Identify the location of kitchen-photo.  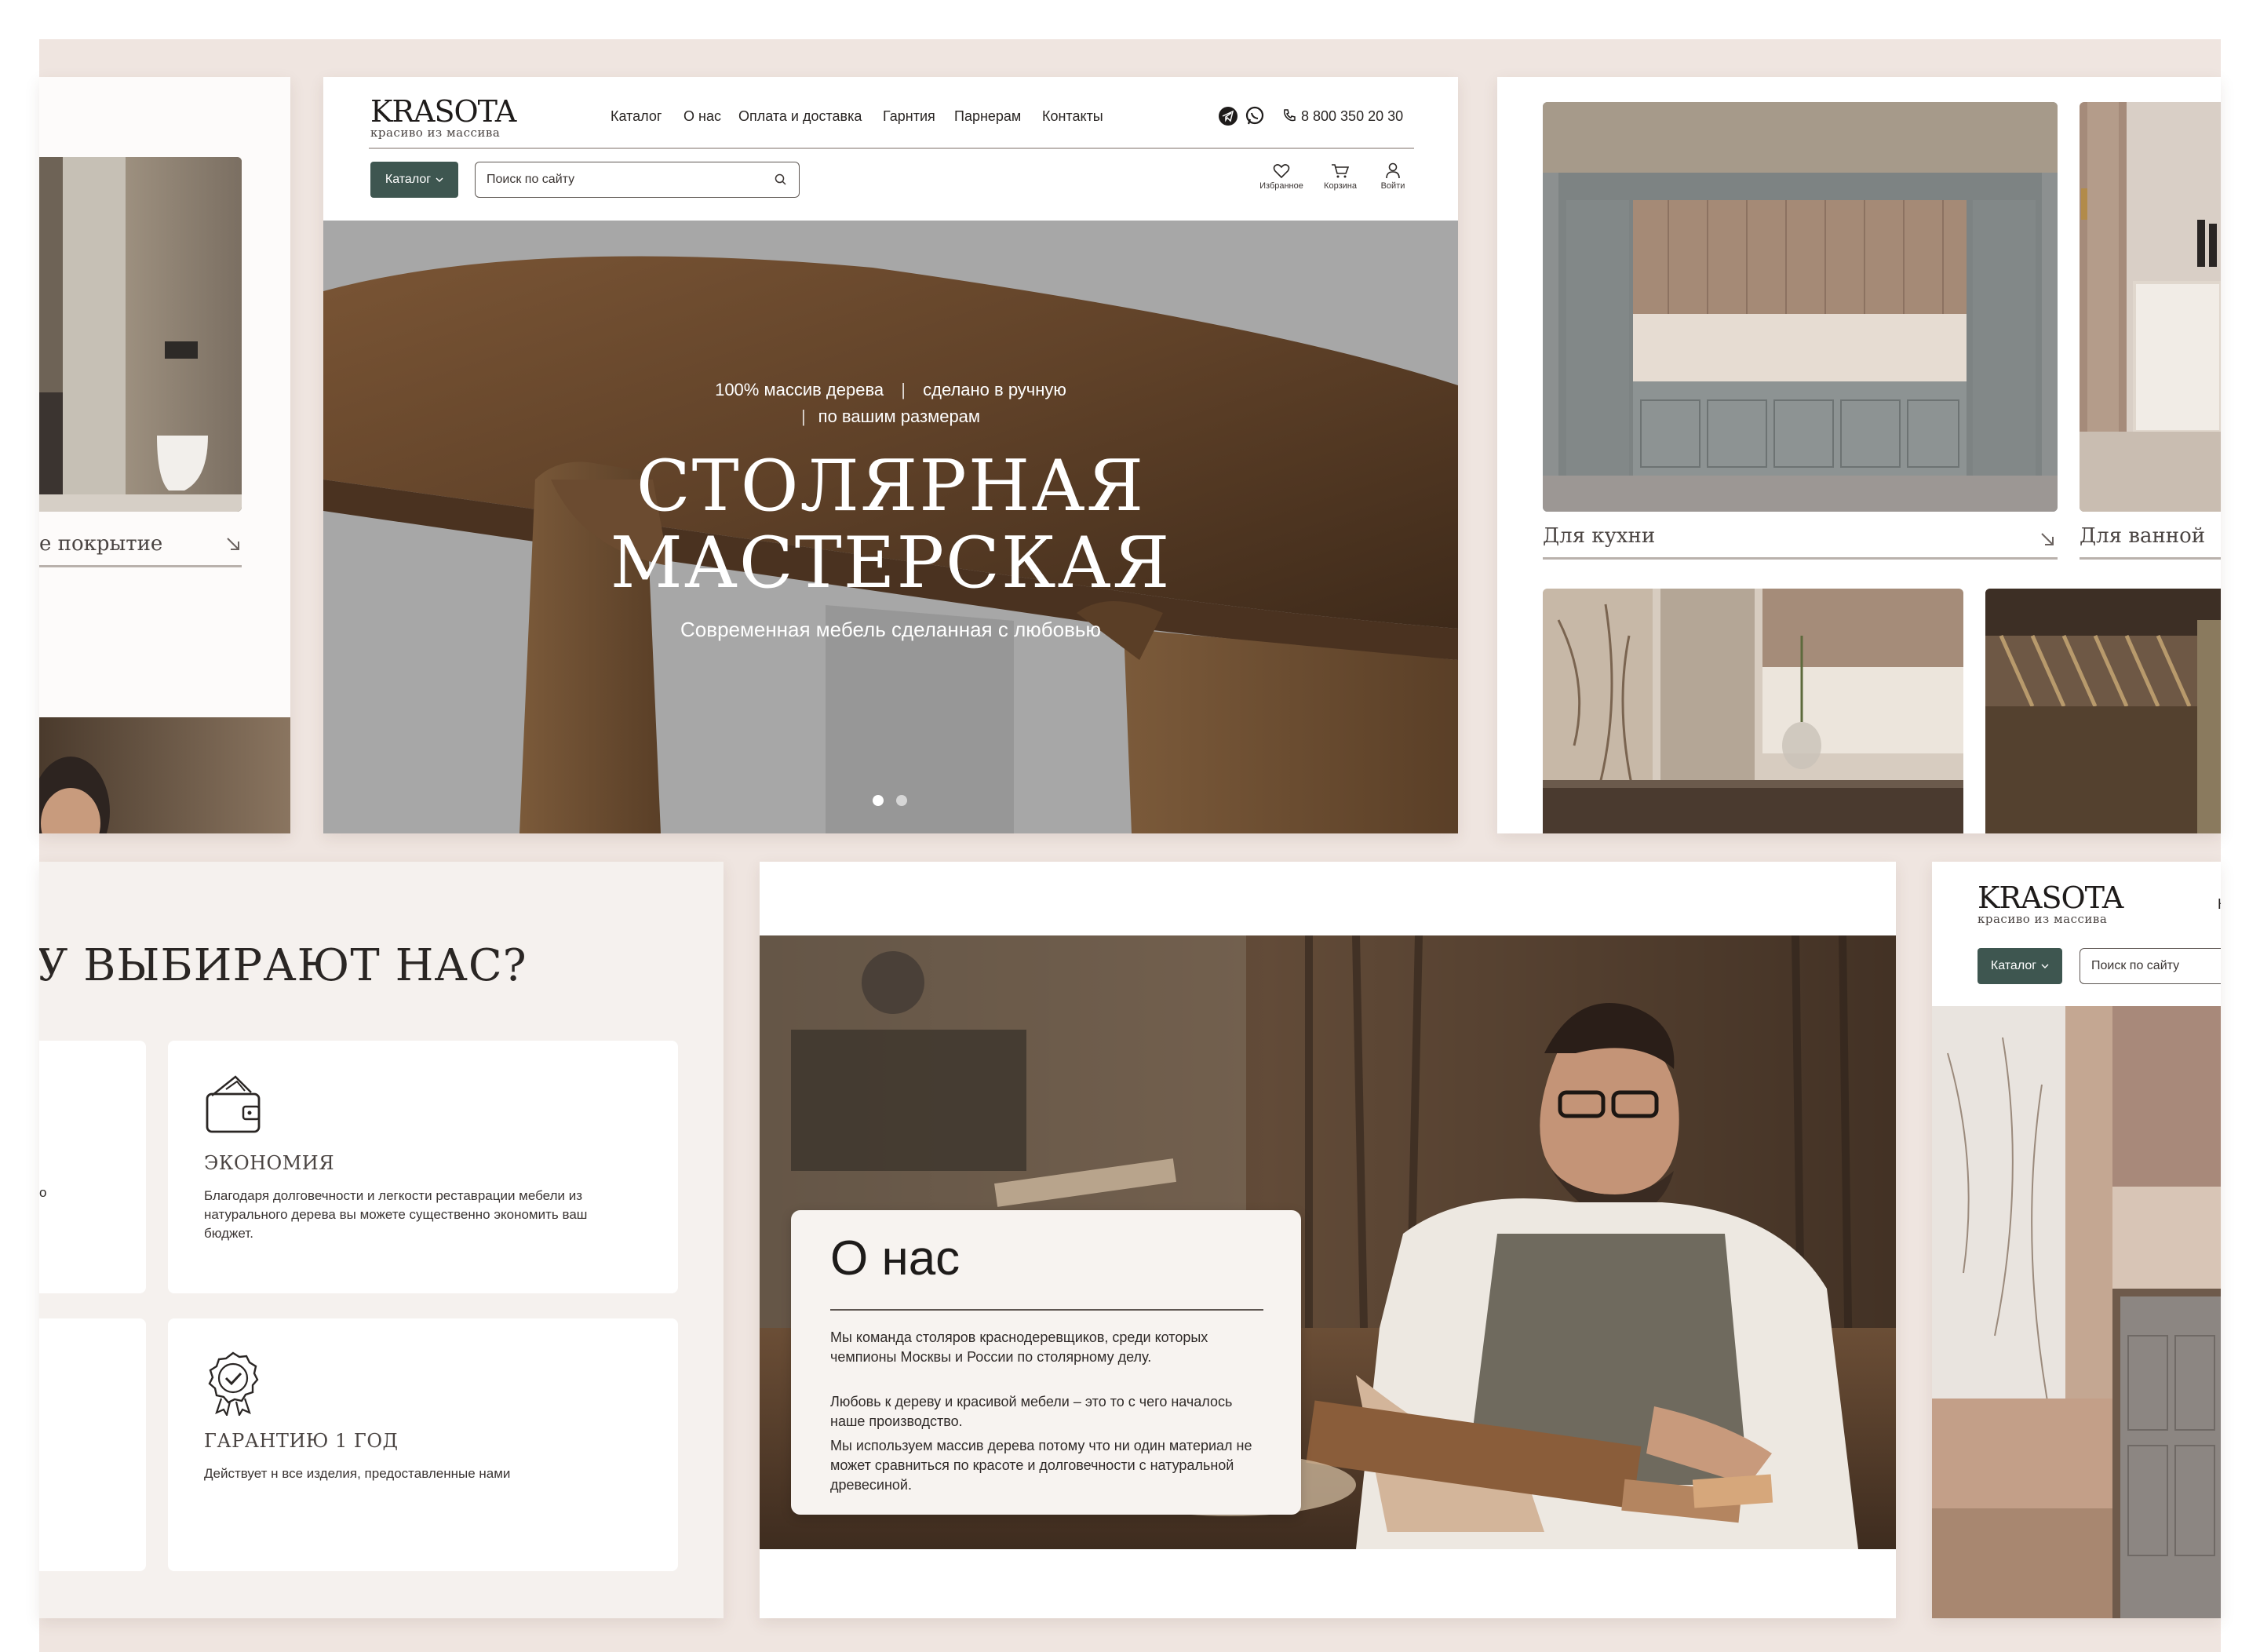
(1800, 307).